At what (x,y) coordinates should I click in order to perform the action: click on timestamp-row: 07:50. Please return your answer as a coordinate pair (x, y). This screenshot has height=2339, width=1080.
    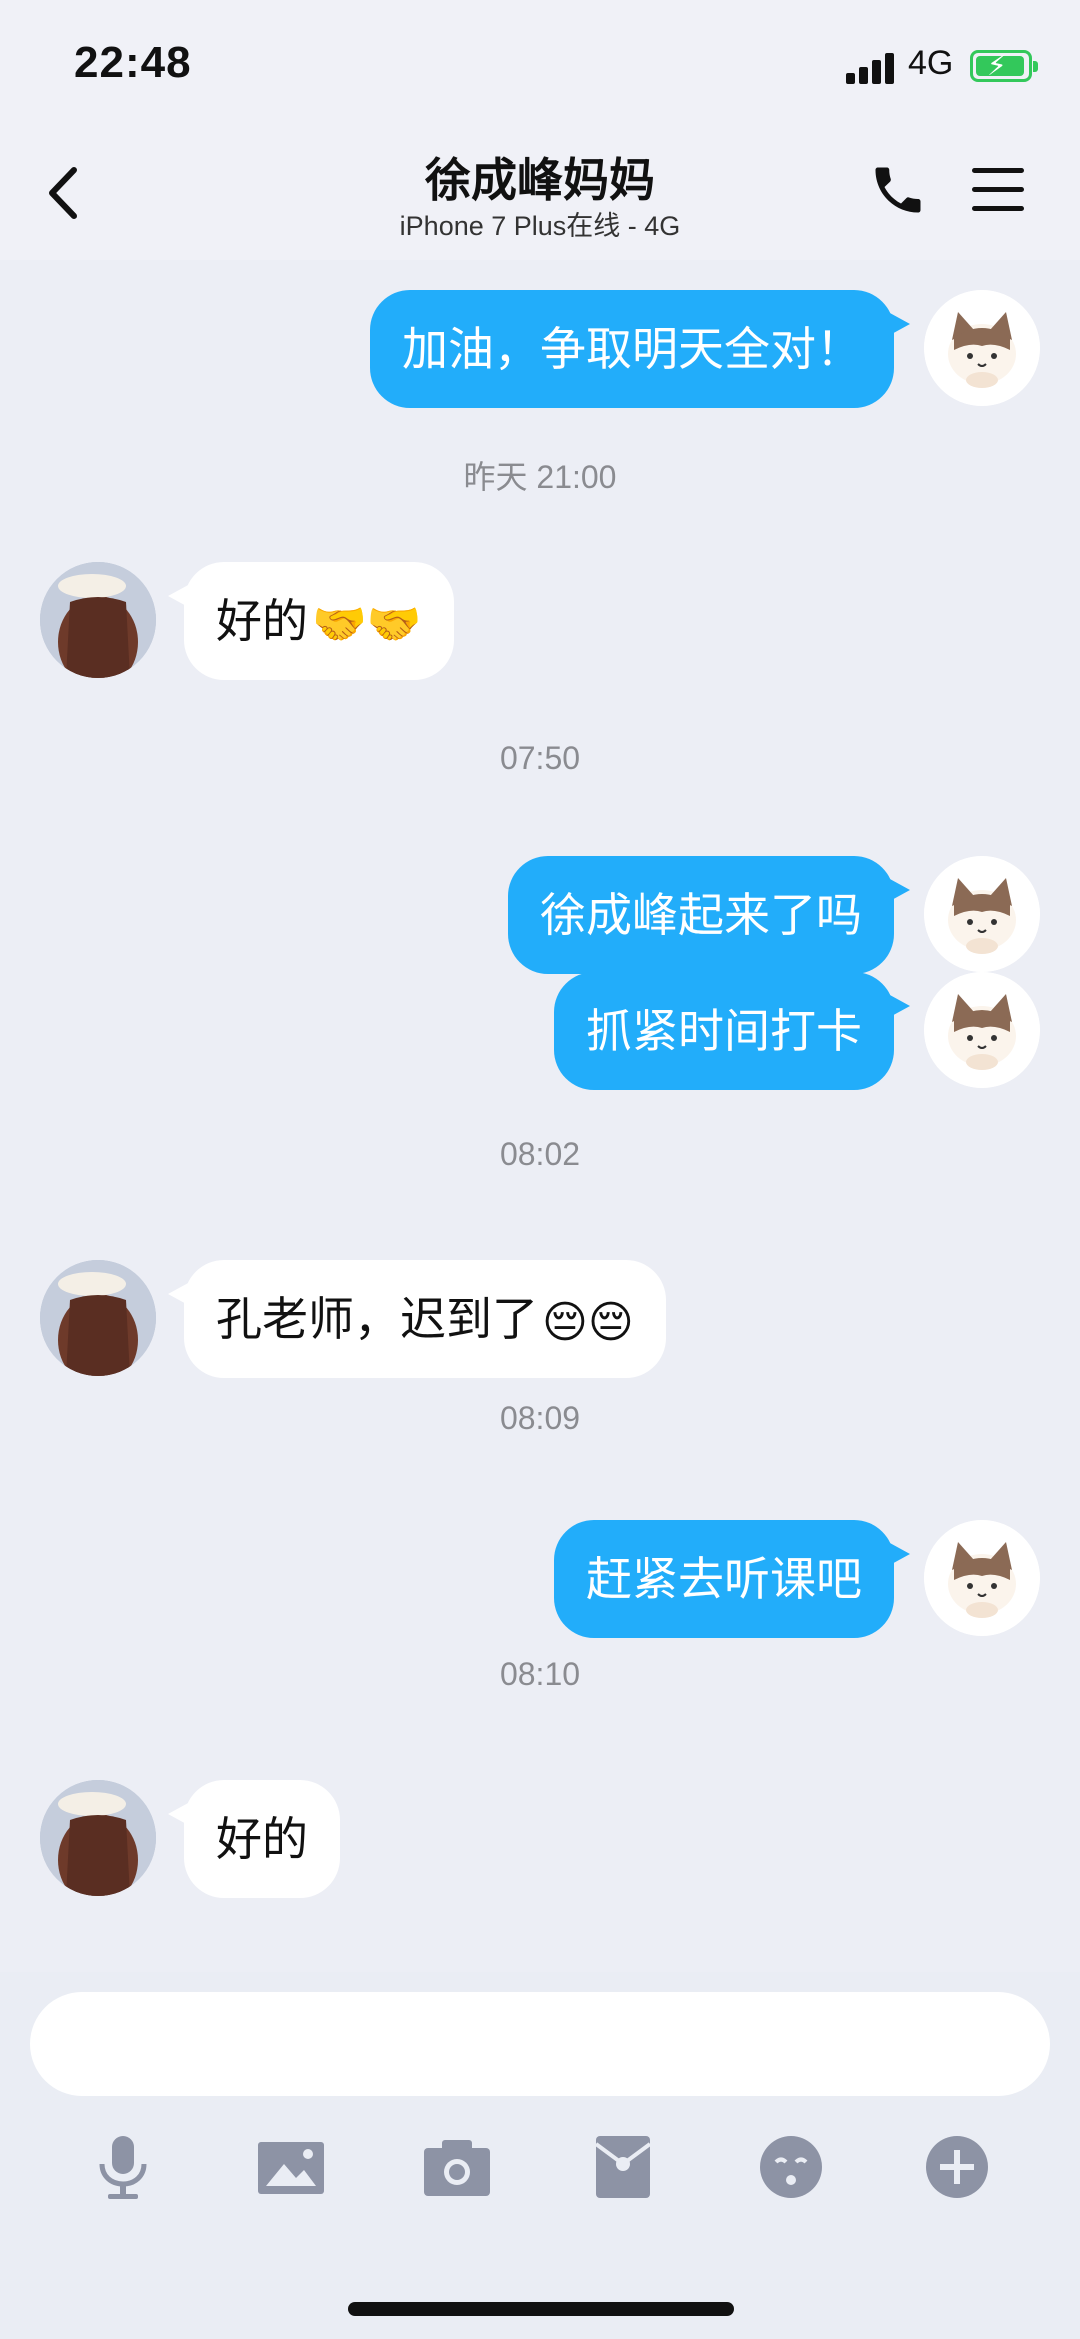
    Looking at the image, I should click on (540, 799).